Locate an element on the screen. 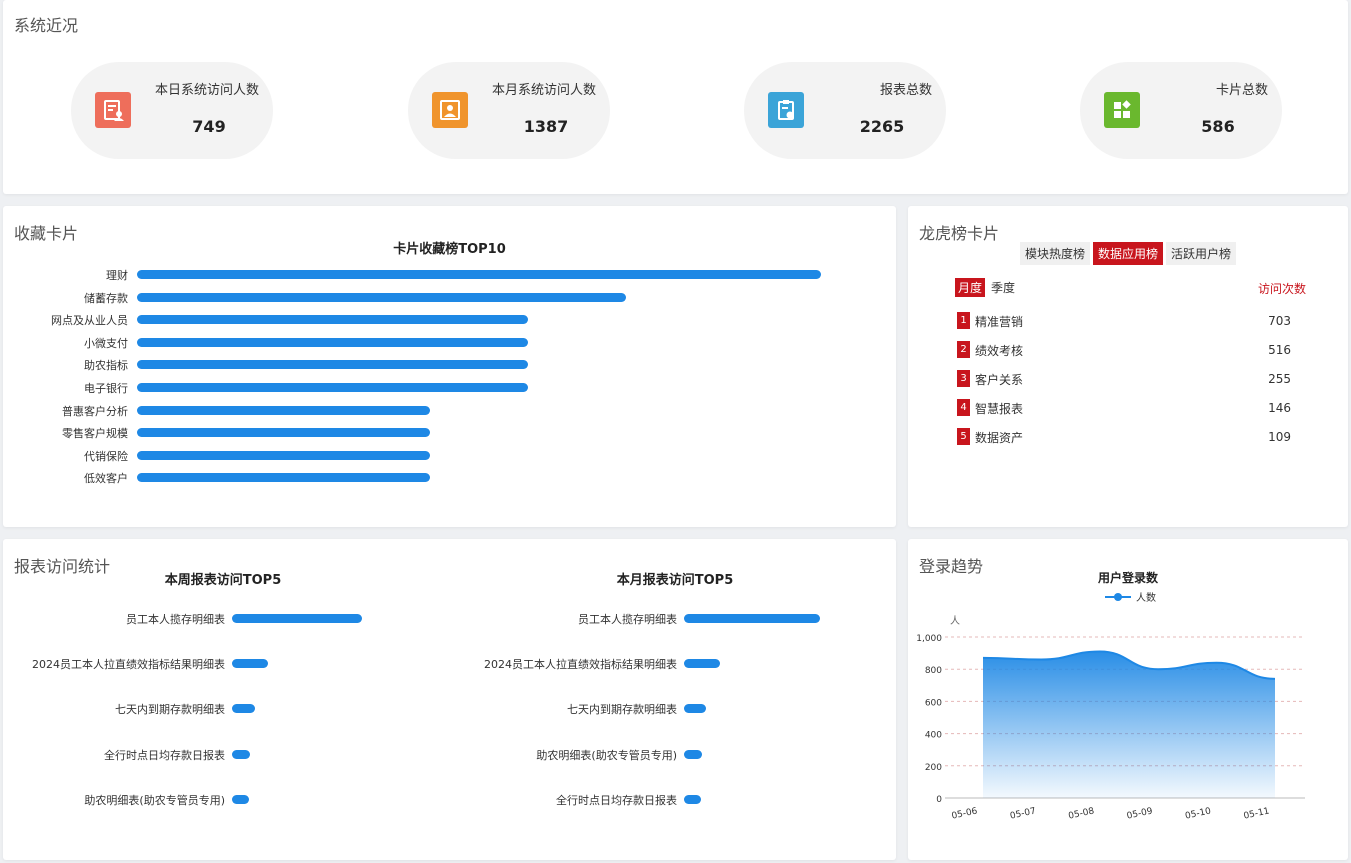  contact-card-icon is located at coordinates (450, 110).